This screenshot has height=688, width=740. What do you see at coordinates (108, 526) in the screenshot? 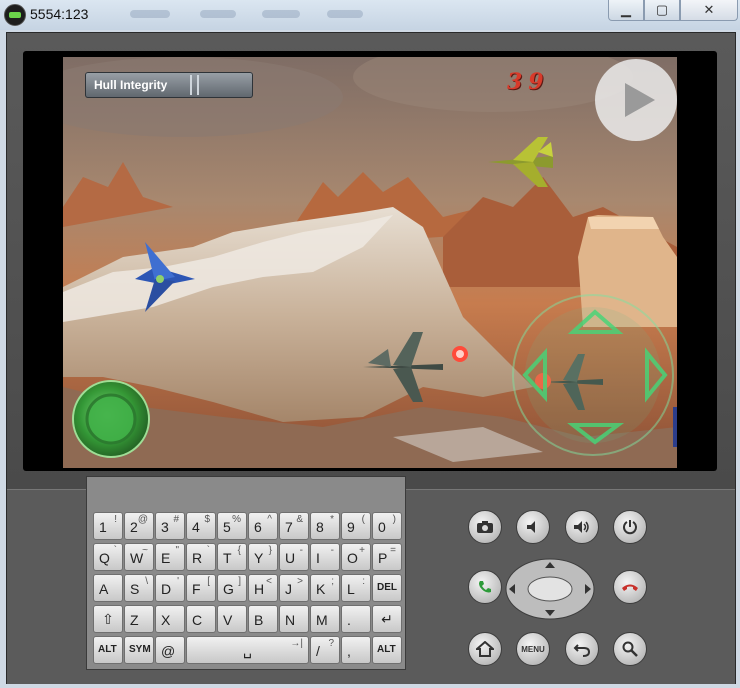
I see `key: 1!` at bounding box center [108, 526].